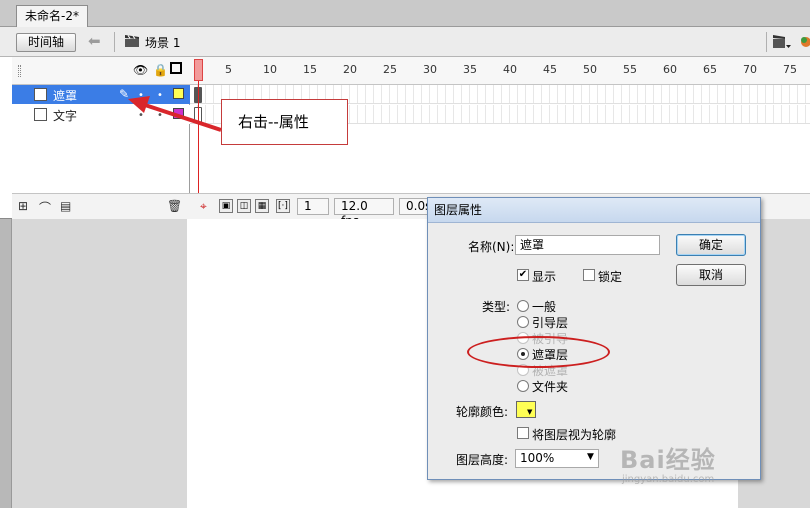 This screenshot has height=508, width=810. What do you see at coordinates (523, 433) in the screenshot?
I see `view-as-outline-checkbox` at bounding box center [523, 433].